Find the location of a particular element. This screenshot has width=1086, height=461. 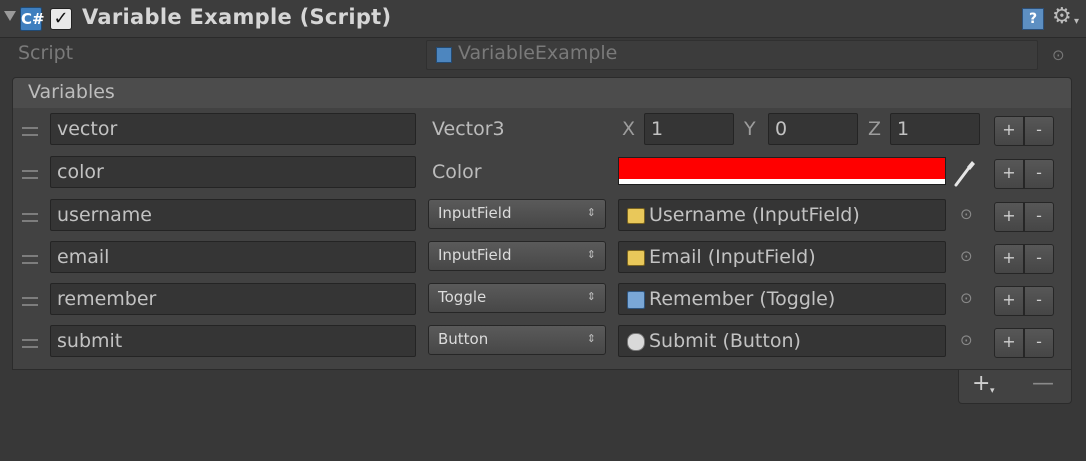

color-swatch is located at coordinates (782, 171).